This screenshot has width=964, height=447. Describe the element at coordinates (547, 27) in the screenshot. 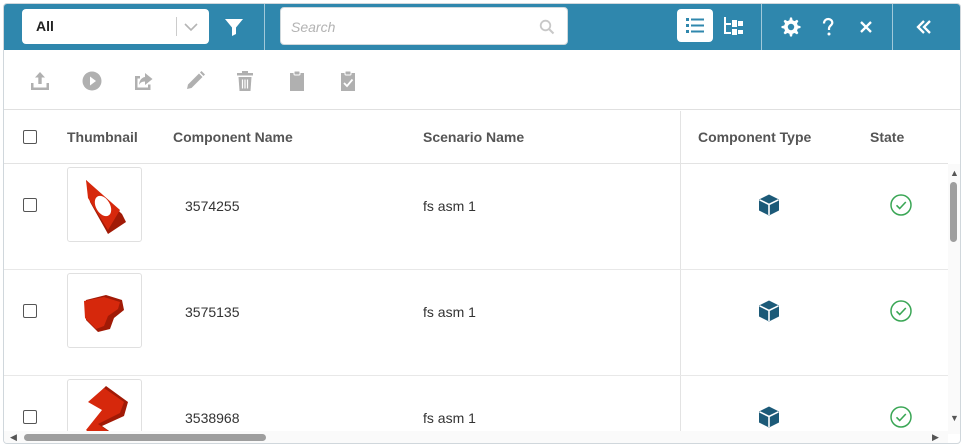

I see `search-icon` at that location.